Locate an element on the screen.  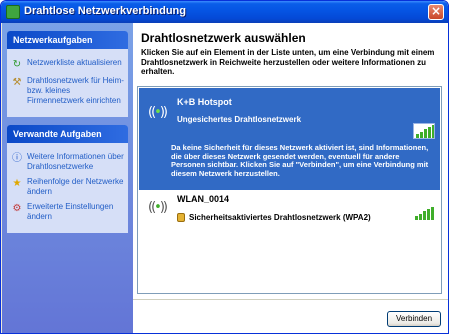
task-change-network-order: ★ Reihenfolge der Netzwerke ändern is located at coordinates (67, 187).